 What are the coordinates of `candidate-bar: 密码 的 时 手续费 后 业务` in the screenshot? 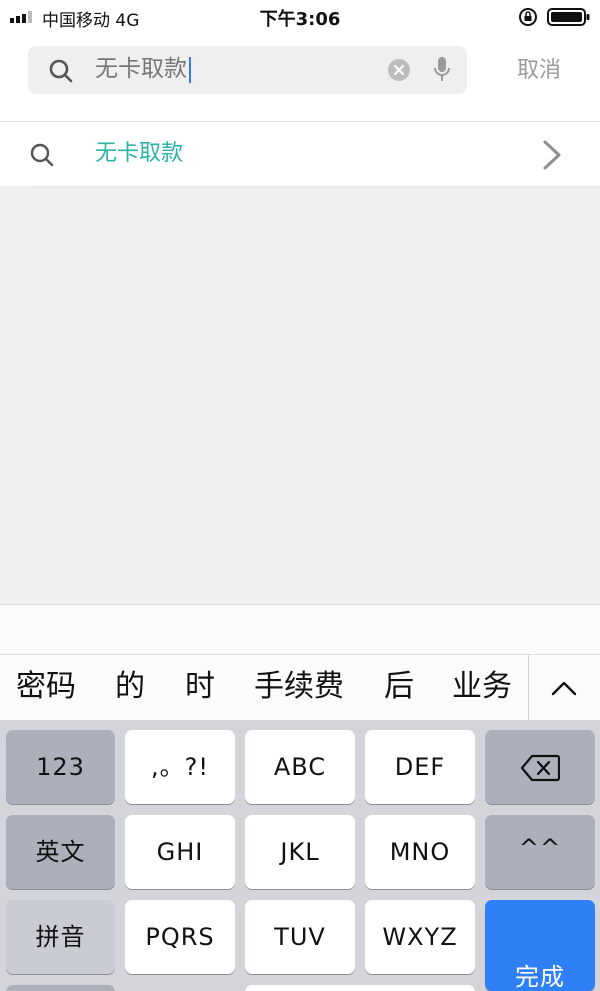 It's located at (300, 687).